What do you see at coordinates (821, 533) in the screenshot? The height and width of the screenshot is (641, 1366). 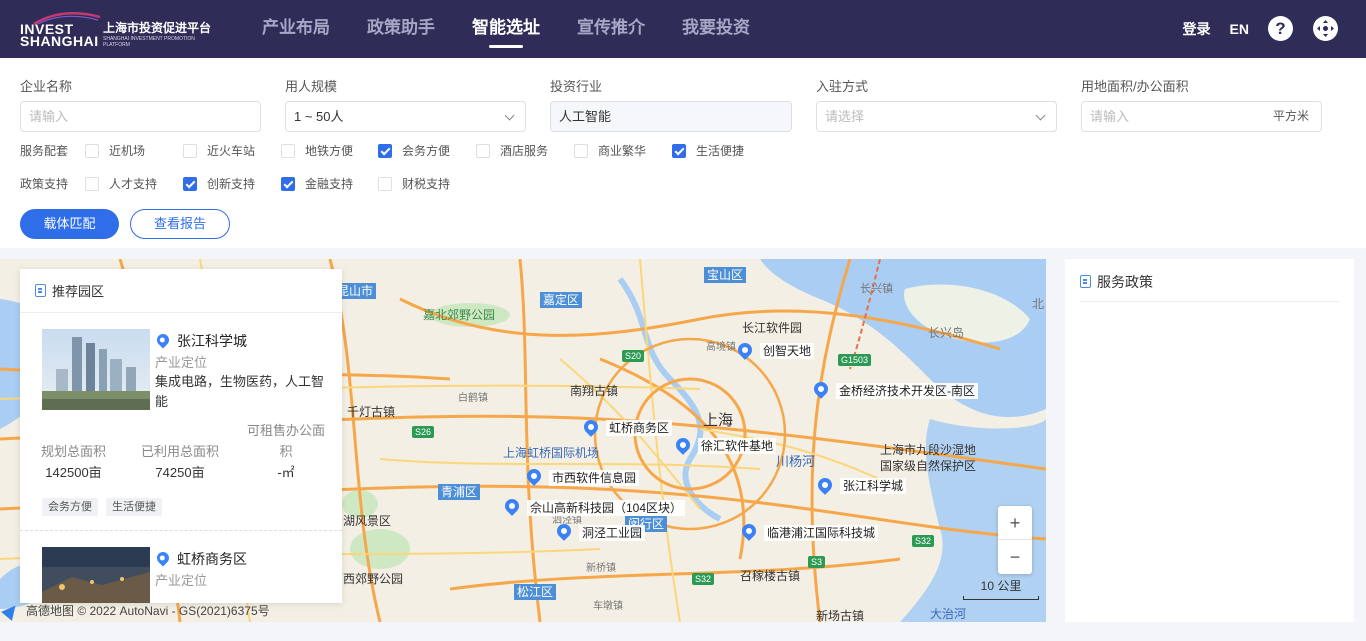 I see `poi-label: 临港浦江国际科技城` at bounding box center [821, 533].